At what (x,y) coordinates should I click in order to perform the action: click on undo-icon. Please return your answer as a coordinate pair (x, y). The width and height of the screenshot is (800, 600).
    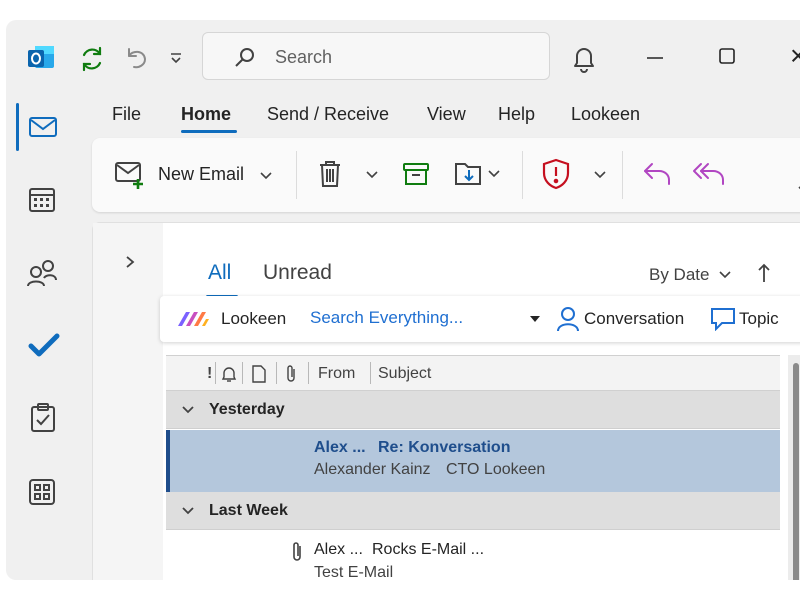
    Looking at the image, I should click on (136, 58).